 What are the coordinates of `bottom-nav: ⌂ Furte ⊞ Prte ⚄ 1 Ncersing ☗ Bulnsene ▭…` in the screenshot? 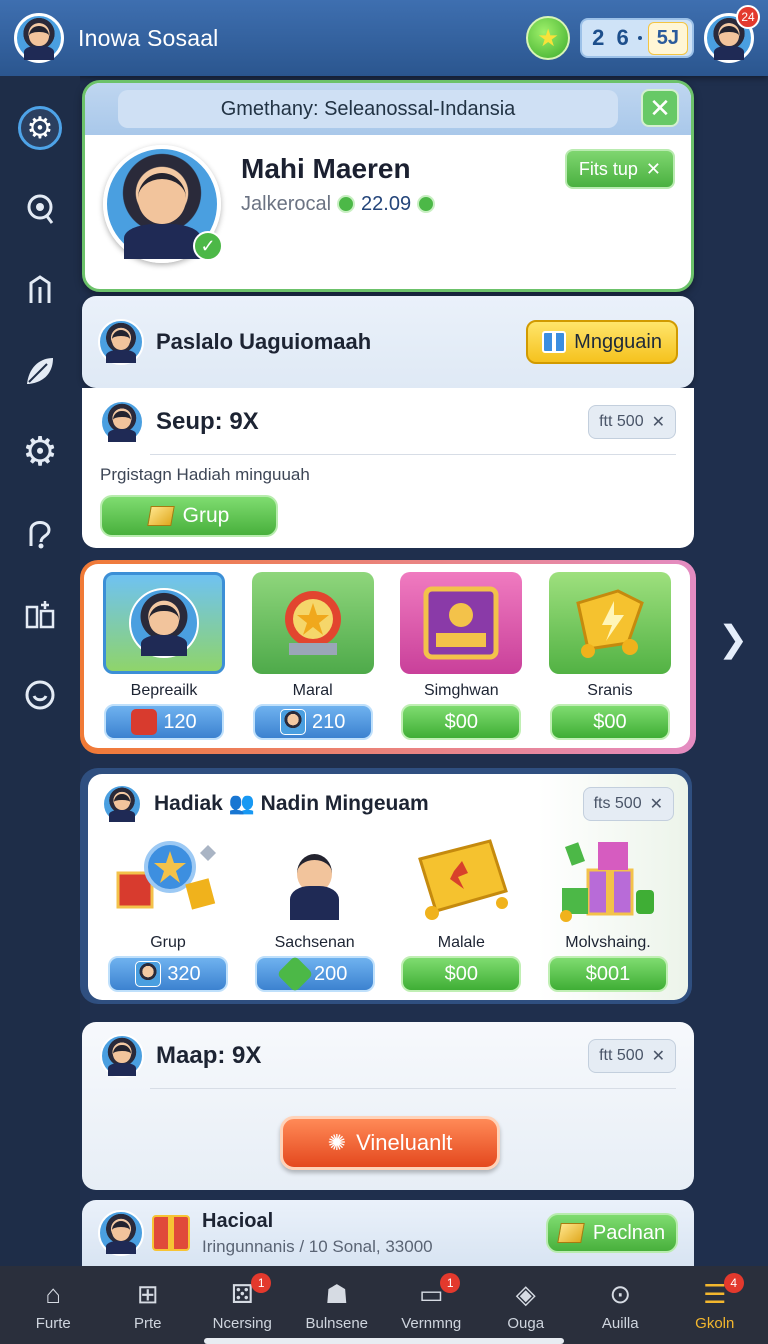 It's located at (384, 1305).